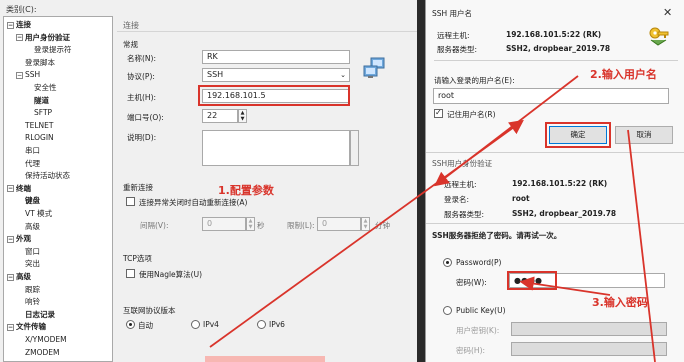 The image size is (684, 362). I want to click on arrow-to-password, so click(565, 286).